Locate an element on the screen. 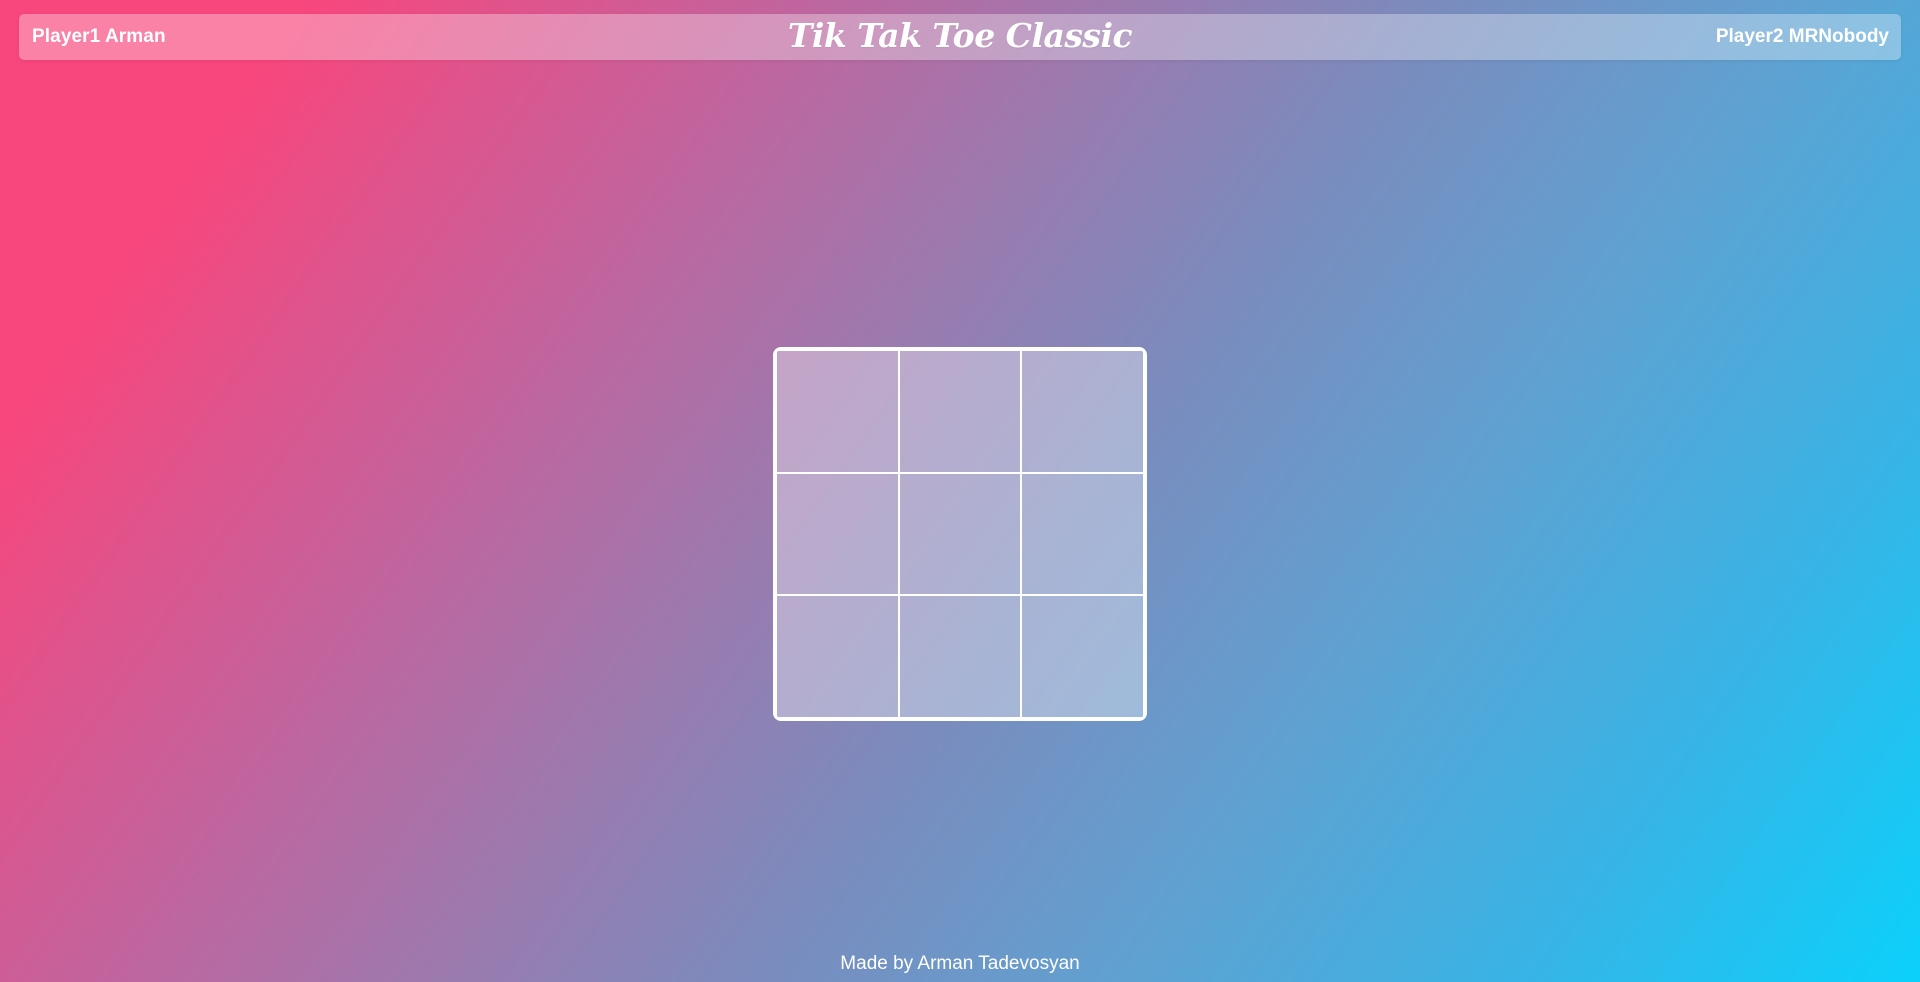  game-board is located at coordinates (960, 534).